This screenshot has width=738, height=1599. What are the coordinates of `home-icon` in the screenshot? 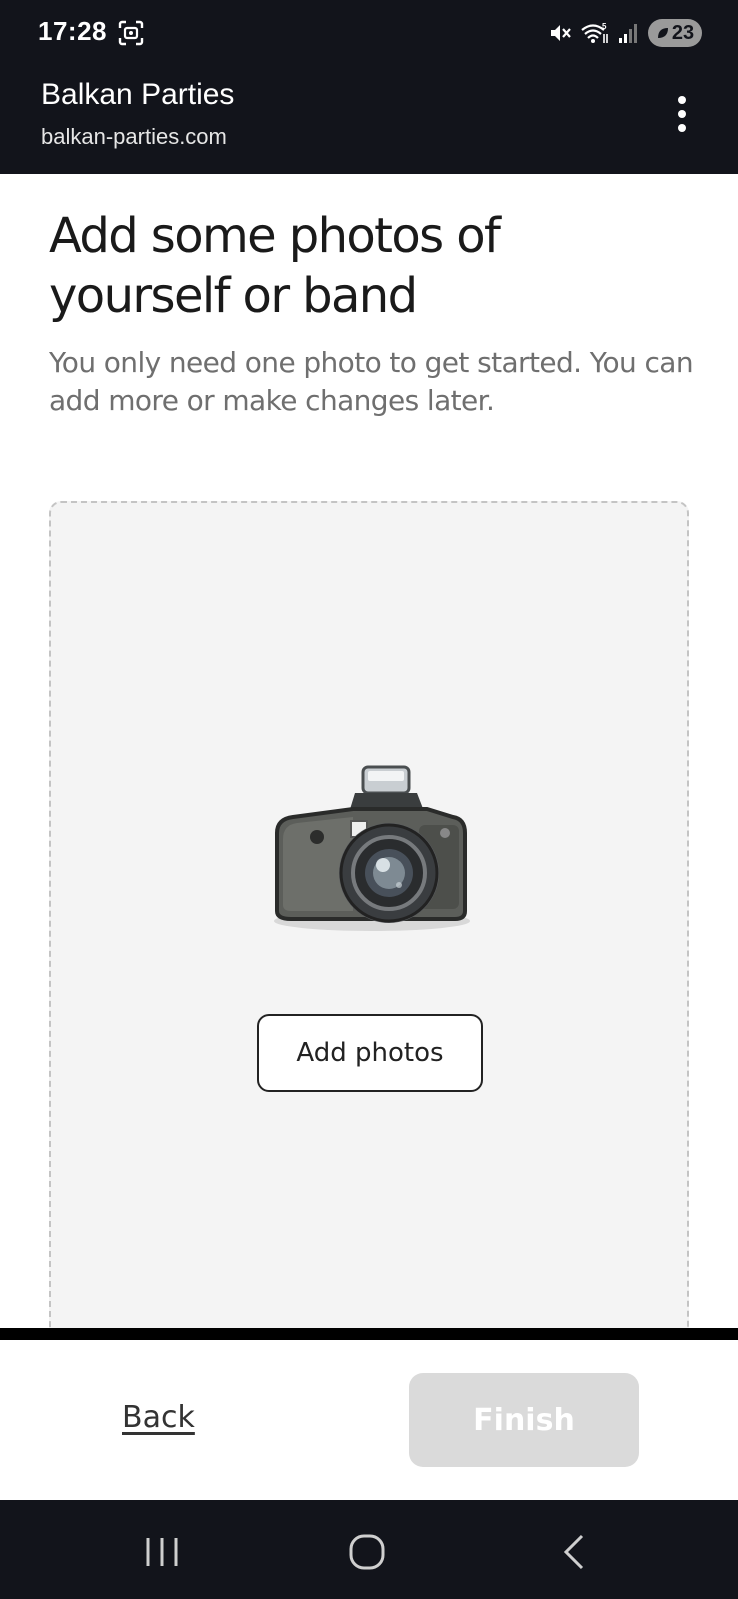 It's located at (368, 1552).